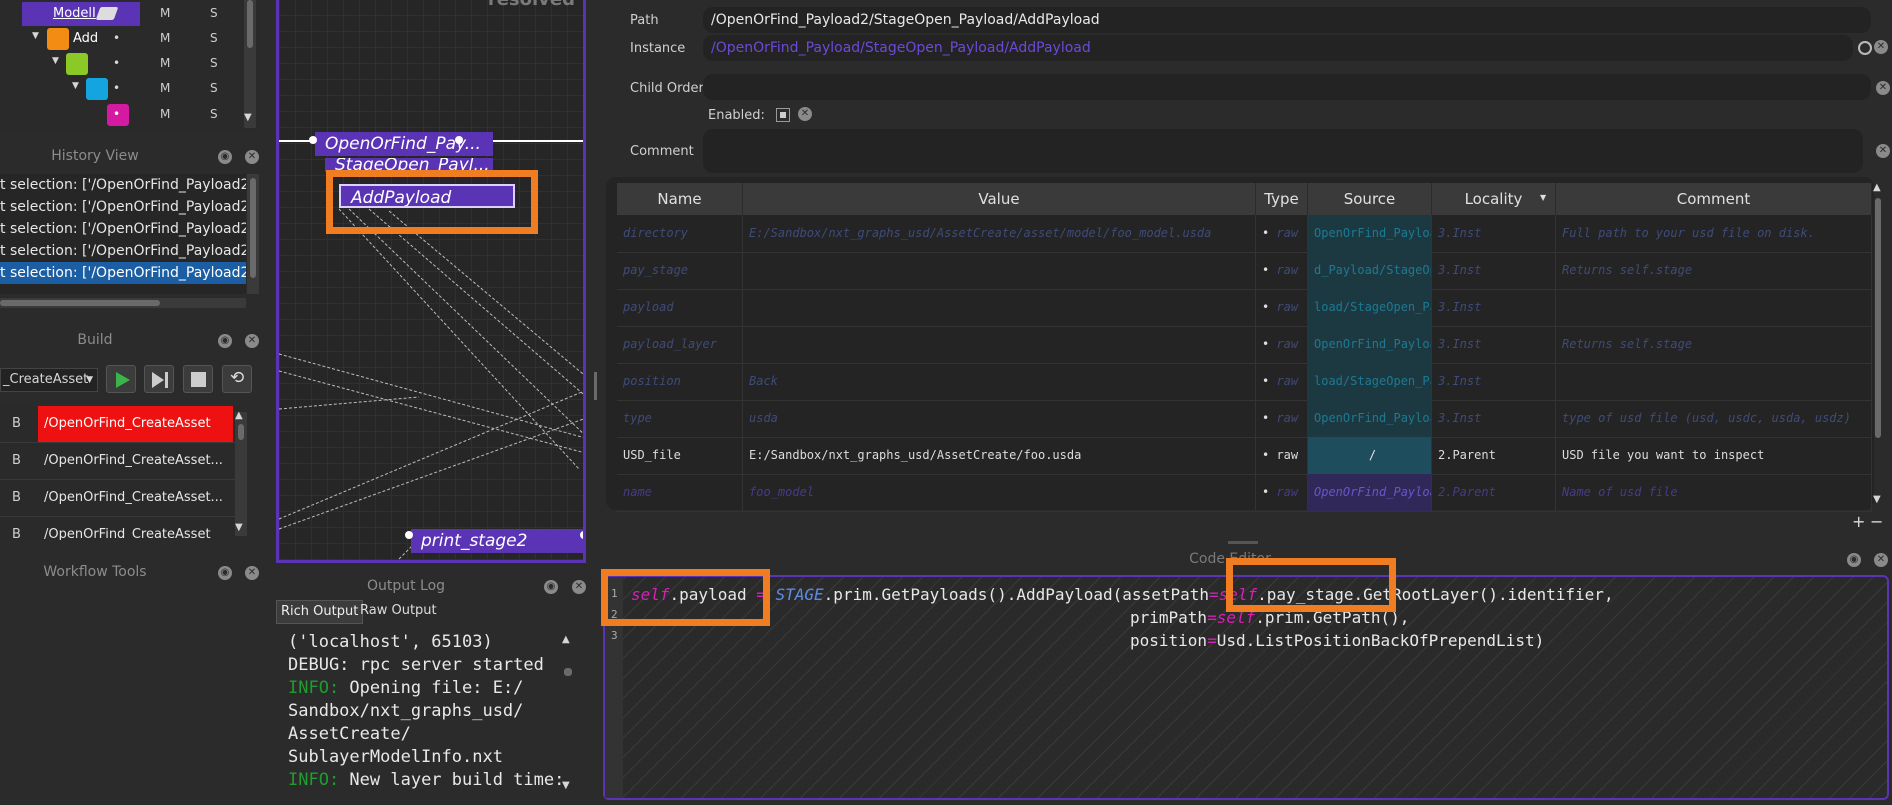 This screenshot has width=1892, height=805. I want to click on col-header-name: Name, so click(680, 199).